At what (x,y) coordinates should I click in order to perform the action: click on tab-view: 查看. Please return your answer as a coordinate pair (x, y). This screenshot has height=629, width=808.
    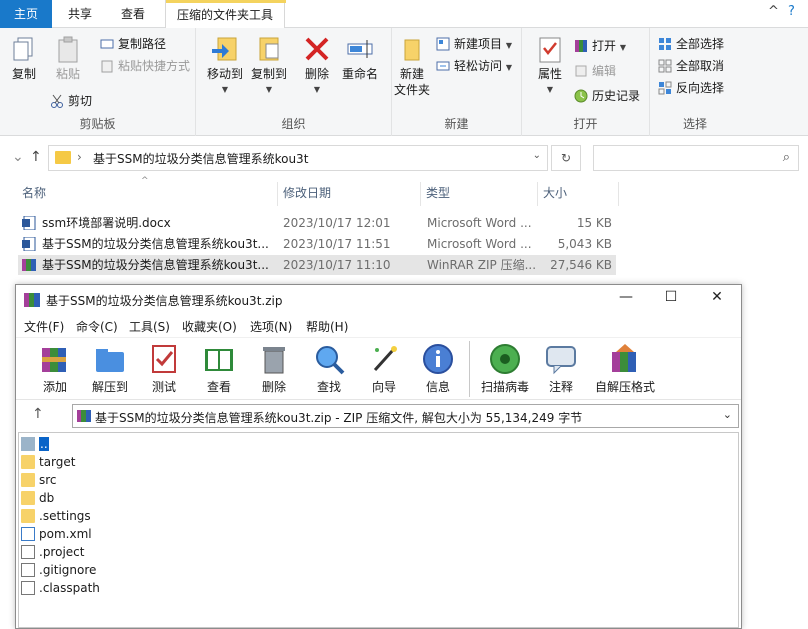
    Looking at the image, I should click on (133, 14).